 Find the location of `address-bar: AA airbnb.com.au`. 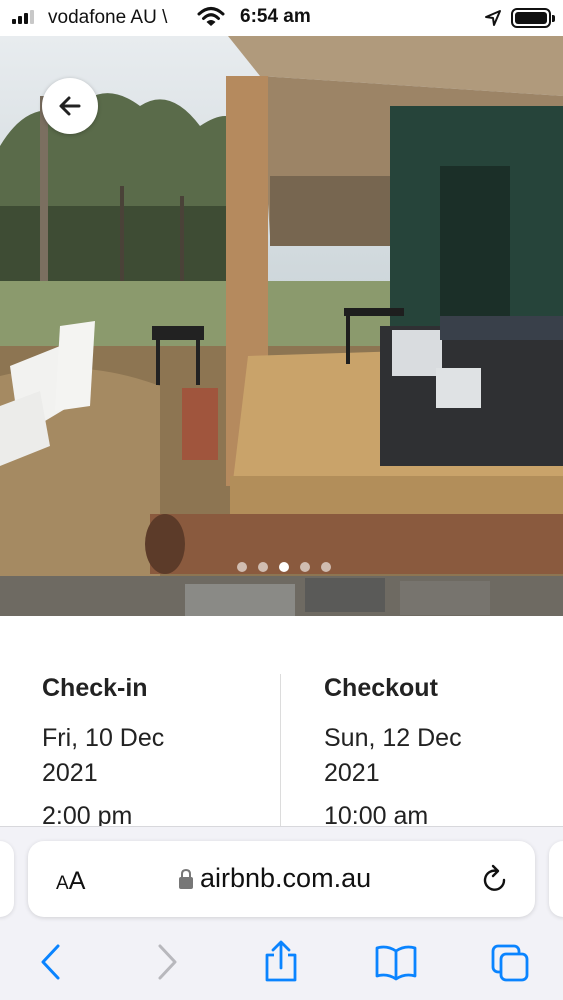

address-bar: AA airbnb.com.au is located at coordinates (281, 879).